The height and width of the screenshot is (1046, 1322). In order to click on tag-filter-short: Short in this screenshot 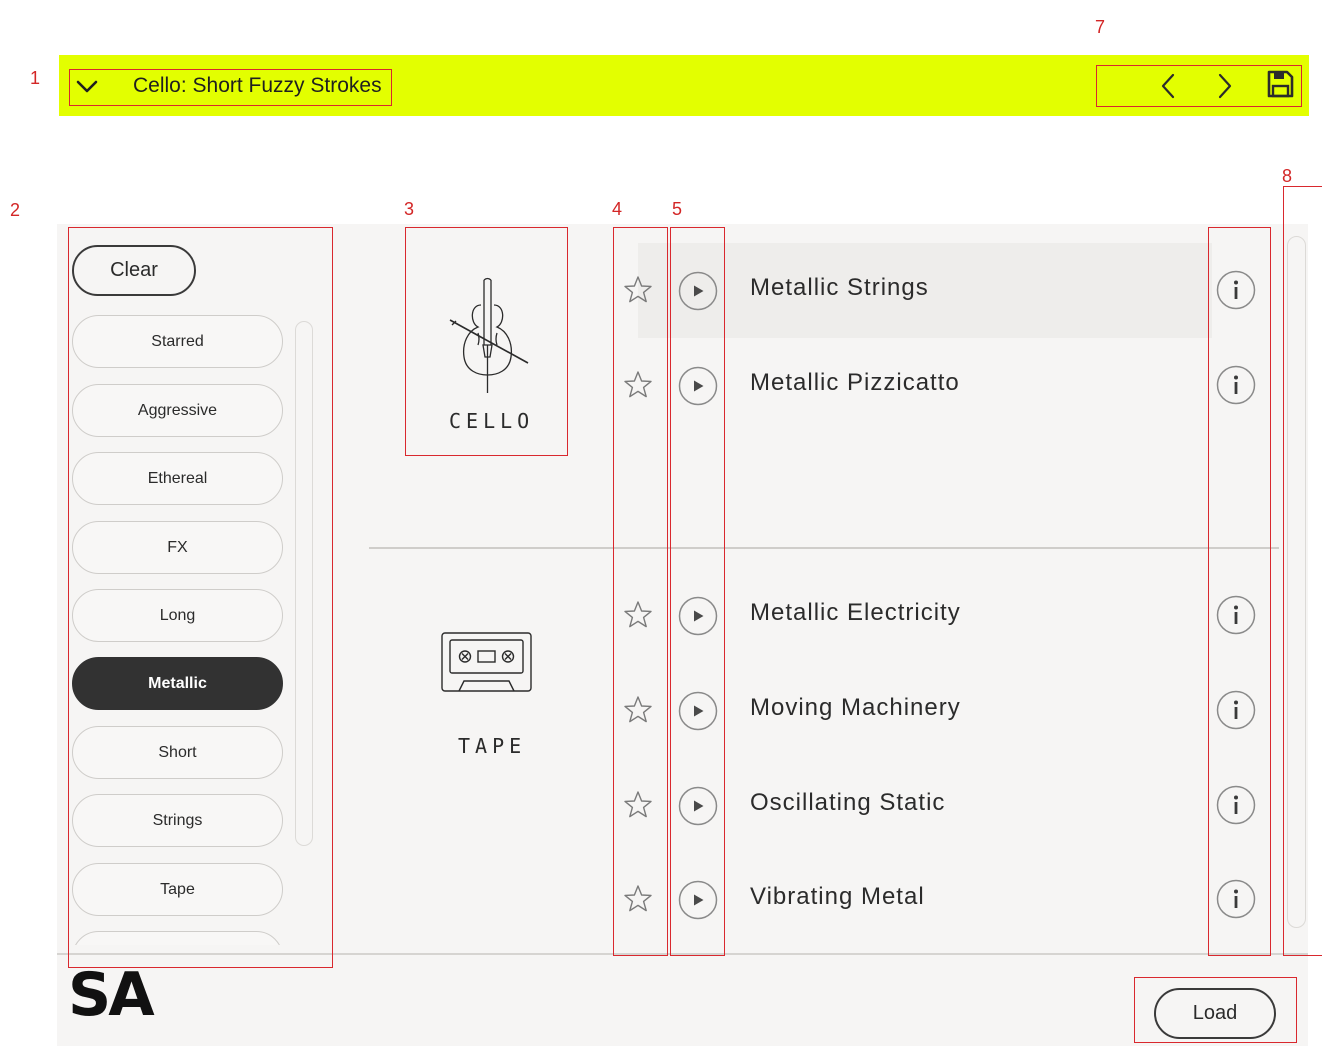, I will do `click(177, 752)`.